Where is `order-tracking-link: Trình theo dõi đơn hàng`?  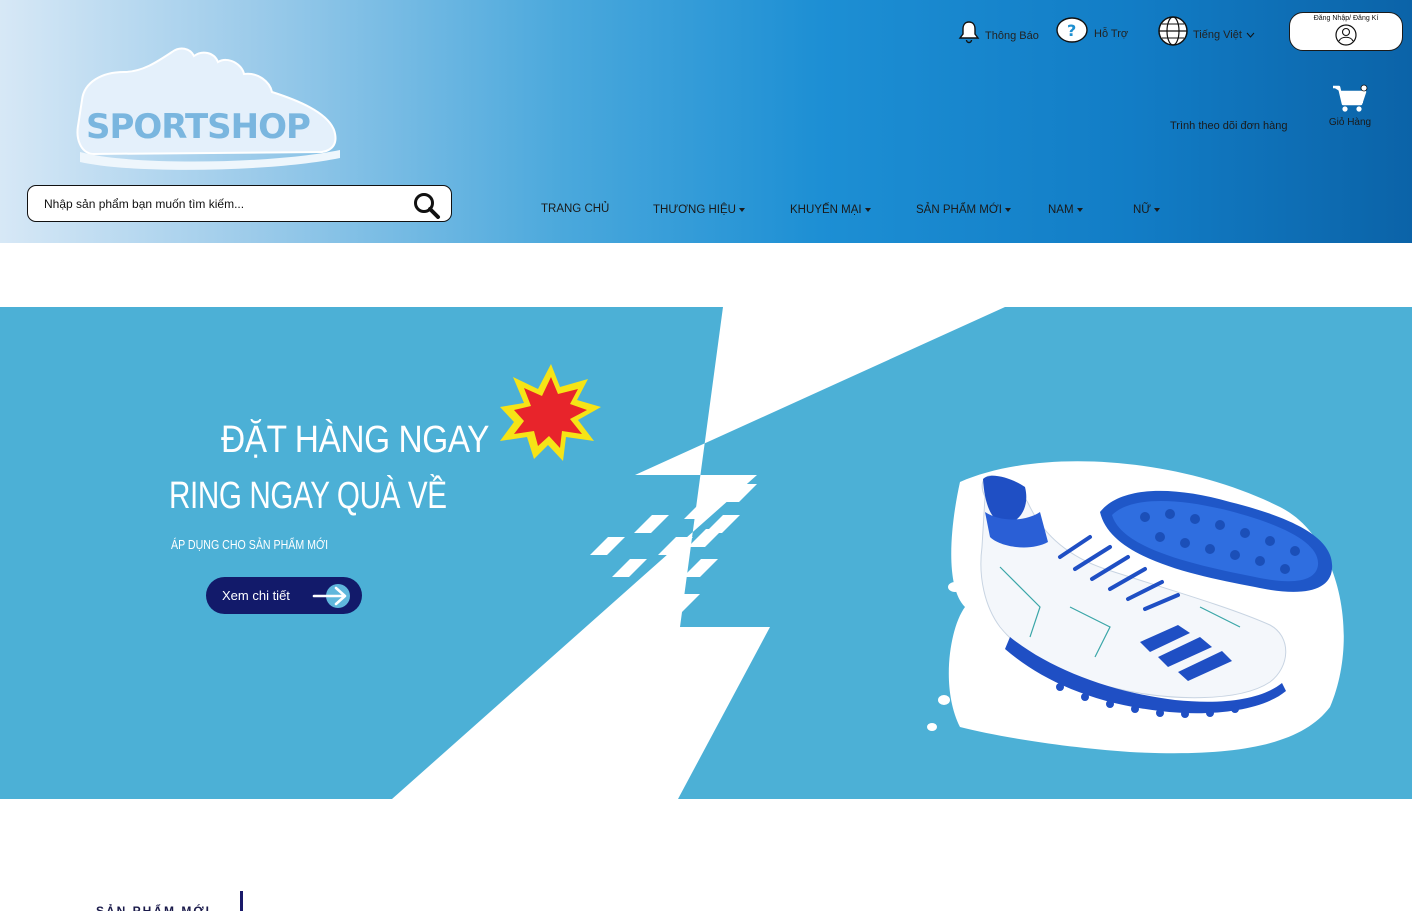 order-tracking-link: Trình theo dõi đơn hàng is located at coordinates (1229, 126).